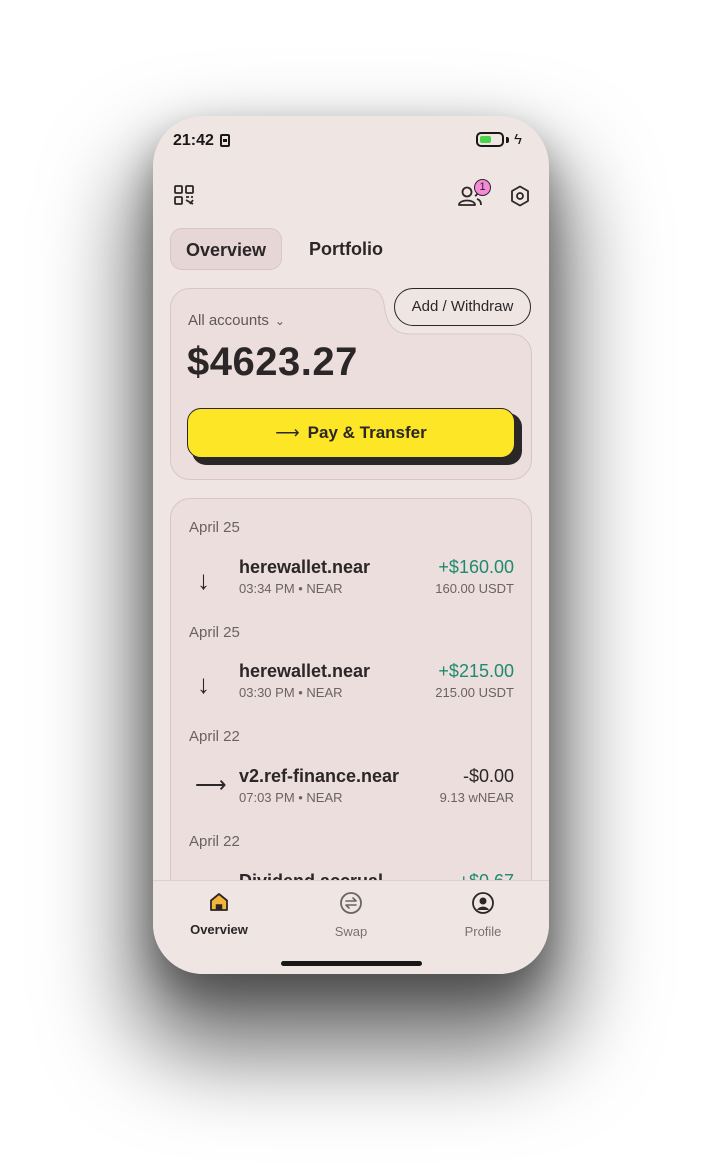  I want to click on transaction-amount: +$160.00, so click(476, 567).